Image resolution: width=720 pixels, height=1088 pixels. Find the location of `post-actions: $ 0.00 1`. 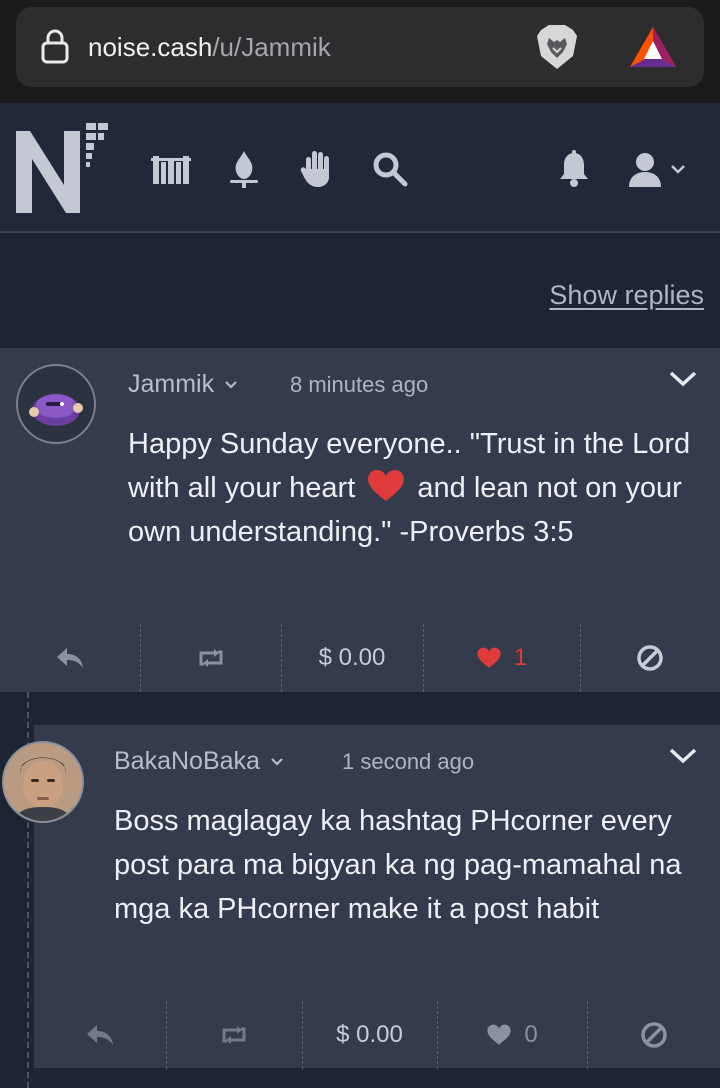

post-actions: $ 0.00 1 is located at coordinates (360, 658).